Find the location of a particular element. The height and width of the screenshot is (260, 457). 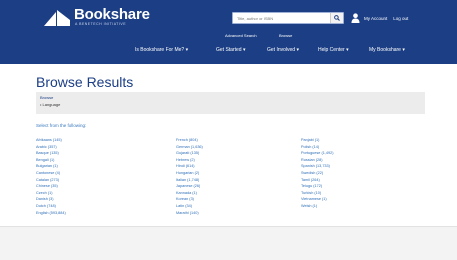

language-link: Welsh (1) is located at coordinates (309, 206).